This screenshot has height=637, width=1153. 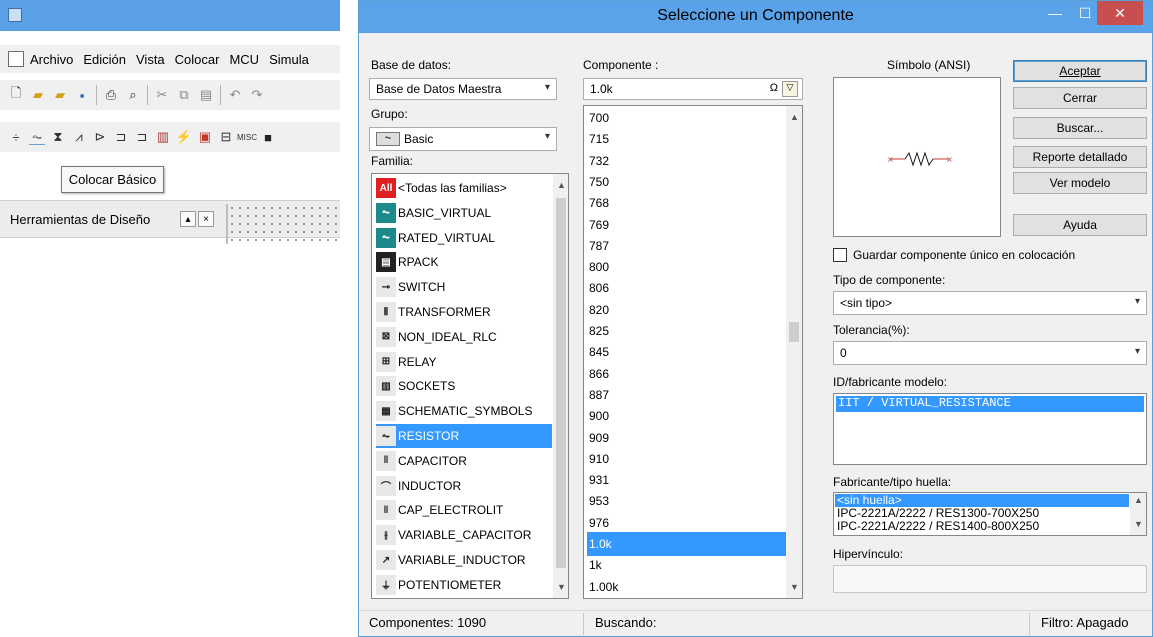 What do you see at coordinates (16, 94) in the screenshot?
I see `new-file-icon: 🗋` at bounding box center [16, 94].